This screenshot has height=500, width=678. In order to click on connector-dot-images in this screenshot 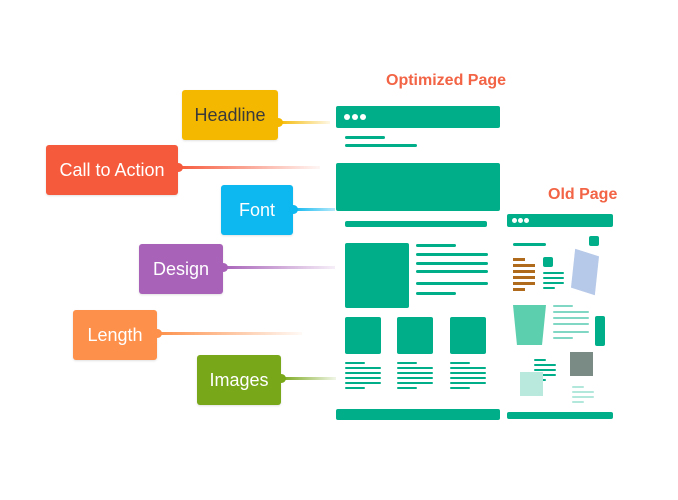, I will do `click(281, 378)`.